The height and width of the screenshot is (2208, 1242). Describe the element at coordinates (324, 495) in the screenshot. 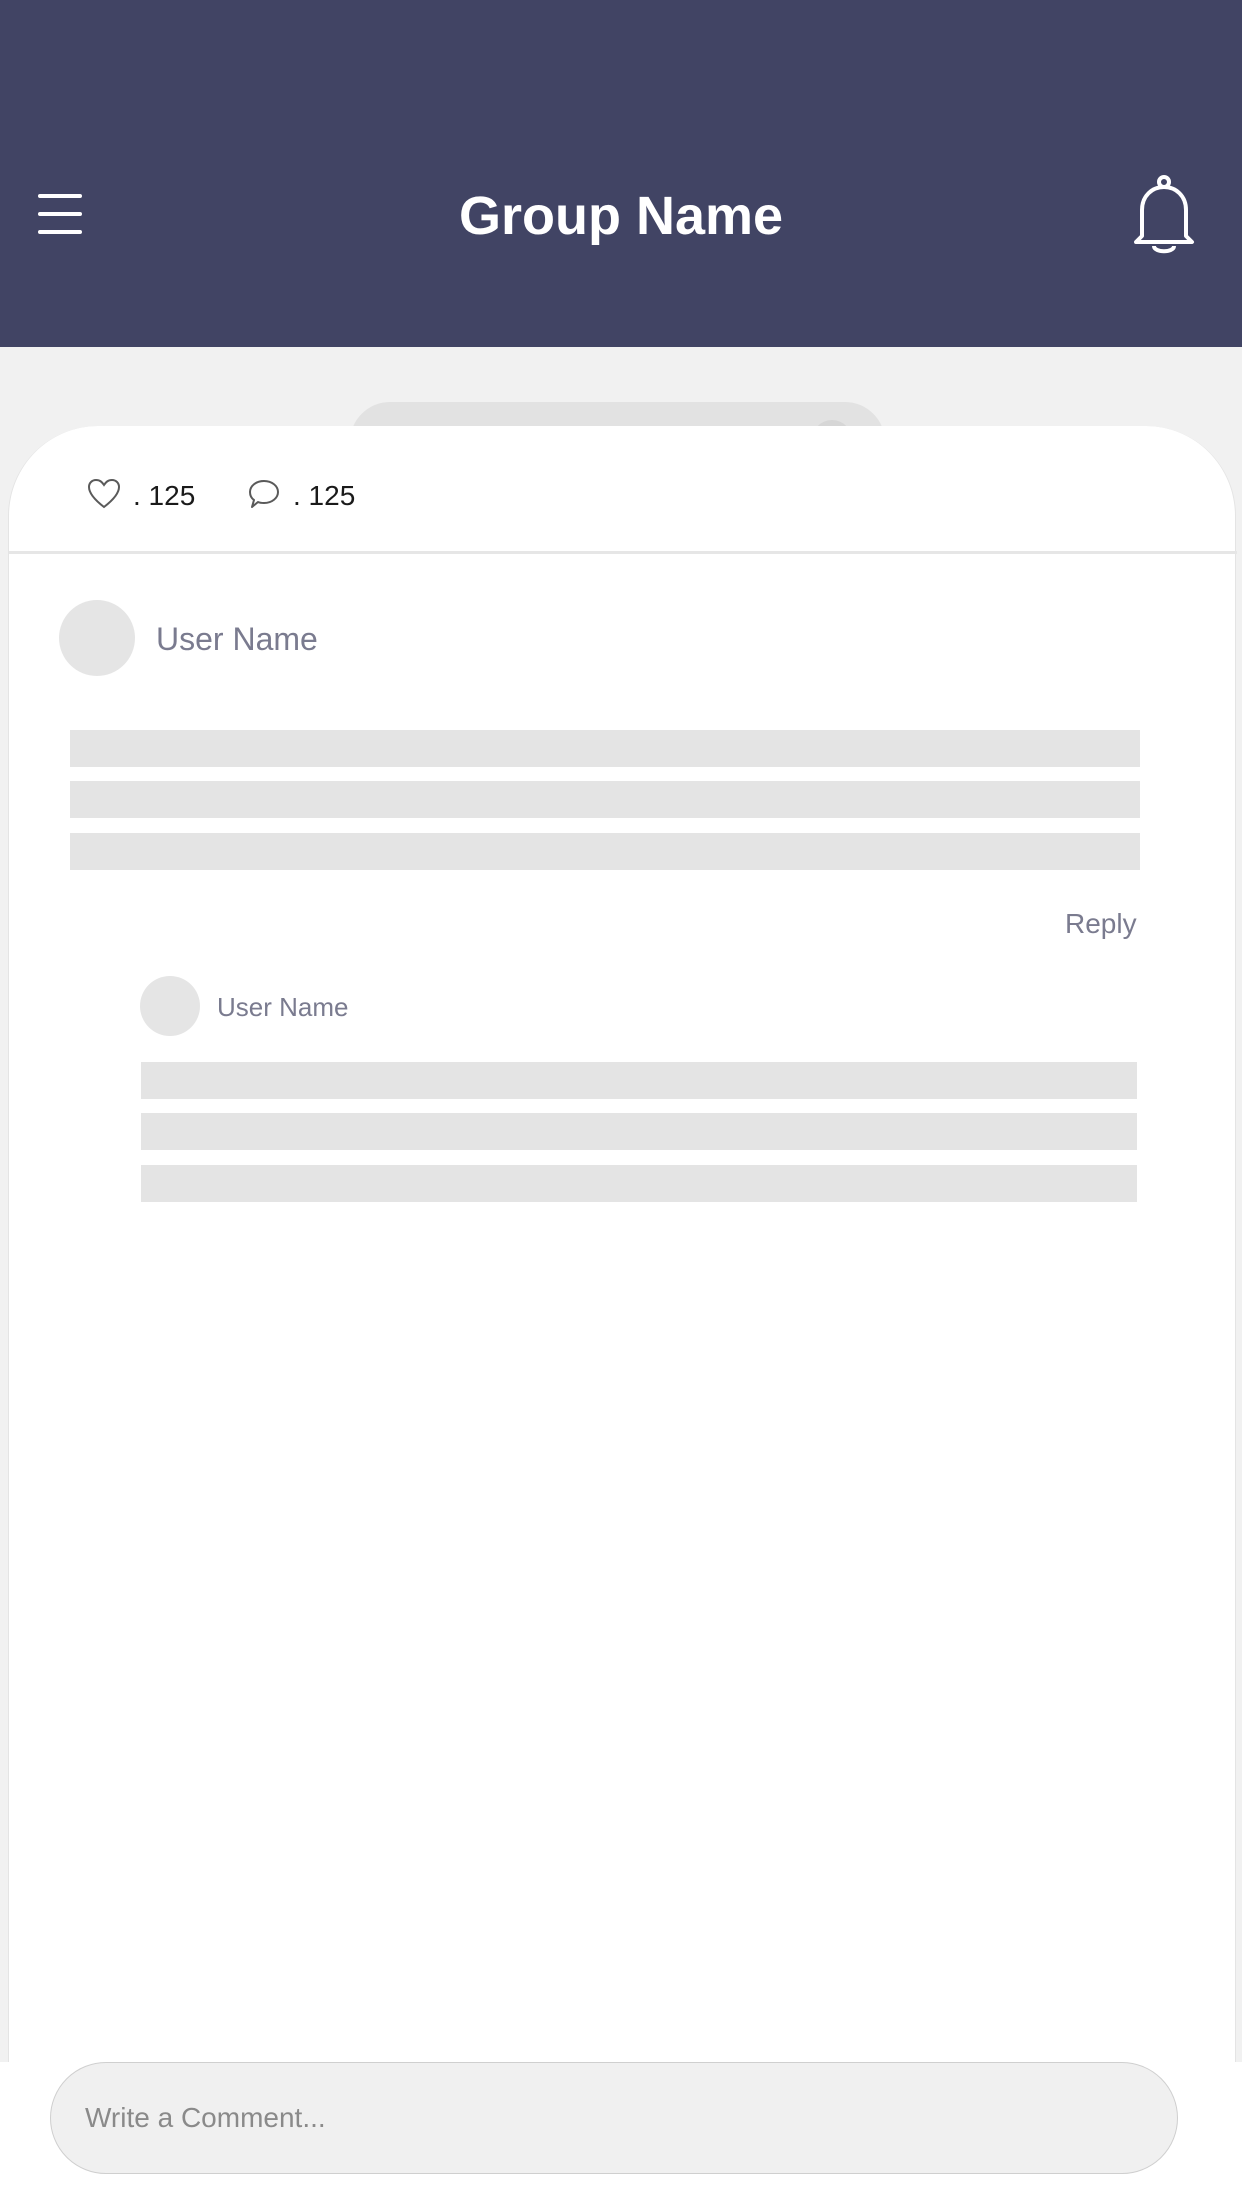

I see `comment-count: . 125` at that location.